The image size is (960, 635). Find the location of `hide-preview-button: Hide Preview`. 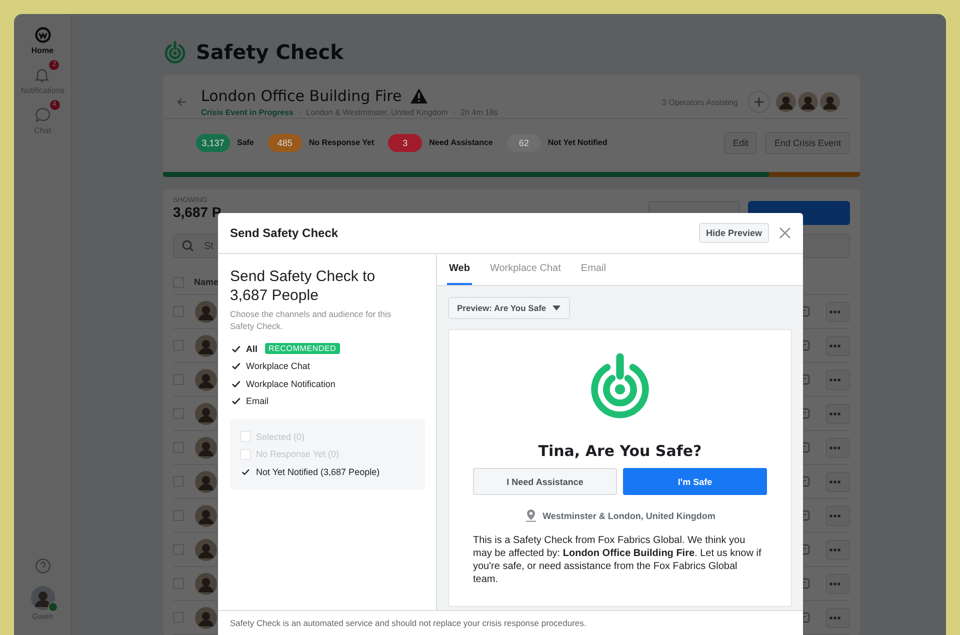

hide-preview-button: Hide Preview is located at coordinates (733, 233).